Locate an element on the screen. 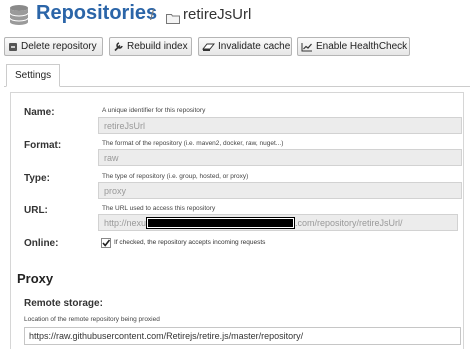 This screenshot has width=474, height=349. tab-bar: Settings is located at coordinates (237, 75).